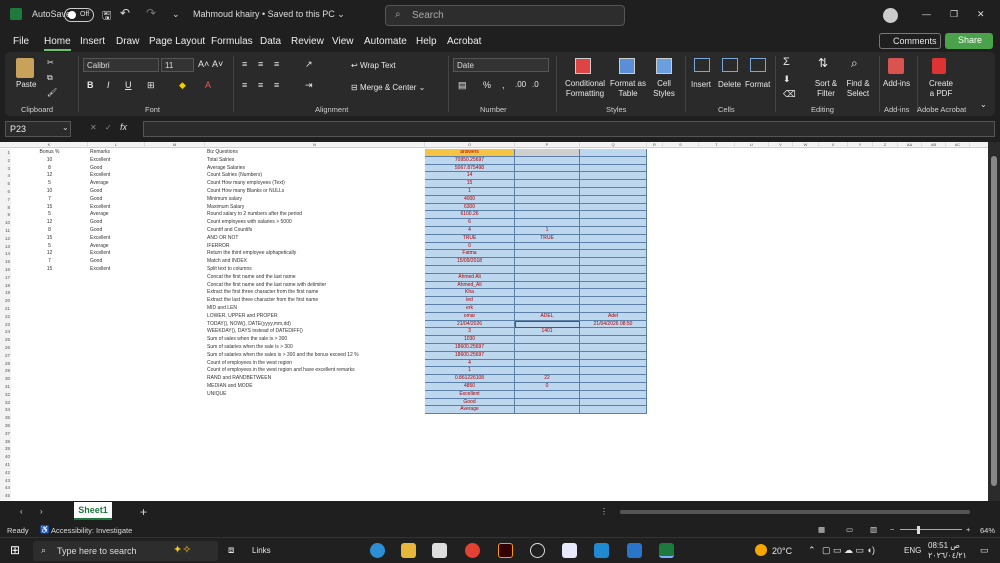 This screenshot has height=563, width=1000. What do you see at coordinates (470, 207) in the screenshot?
I see `answer-cell: 6300` at bounding box center [470, 207].